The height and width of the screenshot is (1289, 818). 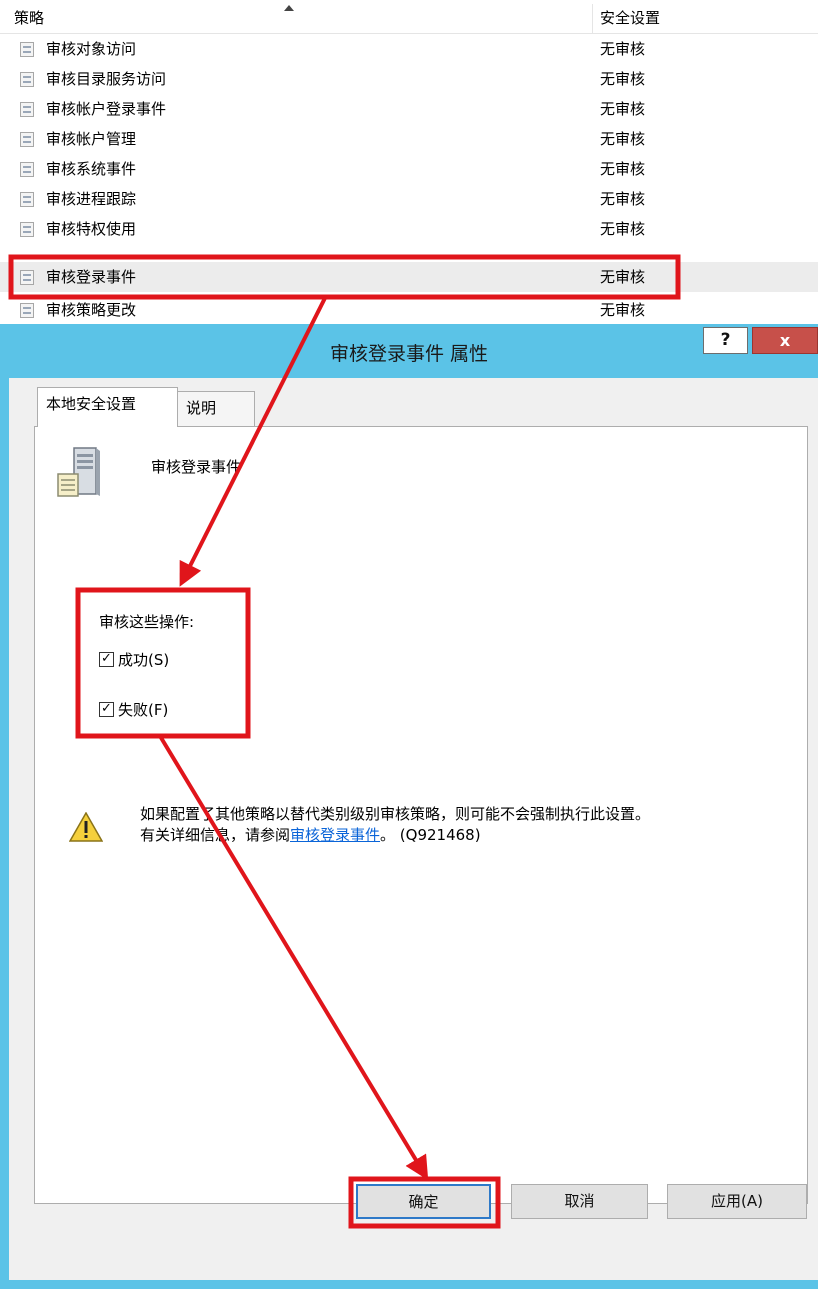 I want to click on help-link: 审核登录事件, so click(x=335, y=835).